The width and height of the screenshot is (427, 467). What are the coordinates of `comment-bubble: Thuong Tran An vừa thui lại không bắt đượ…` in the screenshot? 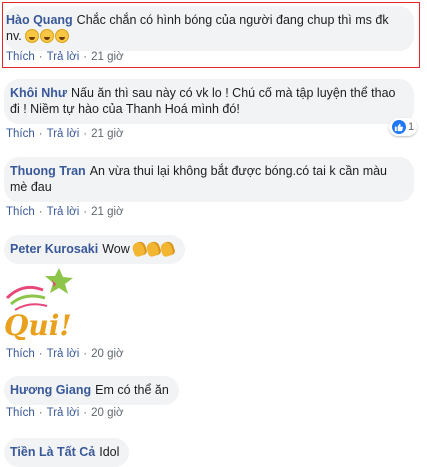 It's located at (209, 179).